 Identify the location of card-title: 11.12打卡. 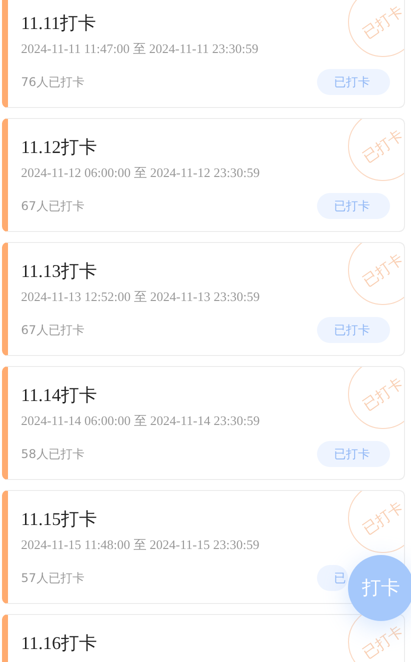
(59, 147).